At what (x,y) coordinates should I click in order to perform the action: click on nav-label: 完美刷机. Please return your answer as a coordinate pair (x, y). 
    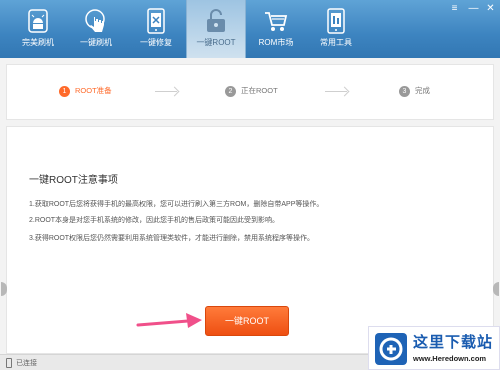
    Looking at the image, I should click on (38, 42).